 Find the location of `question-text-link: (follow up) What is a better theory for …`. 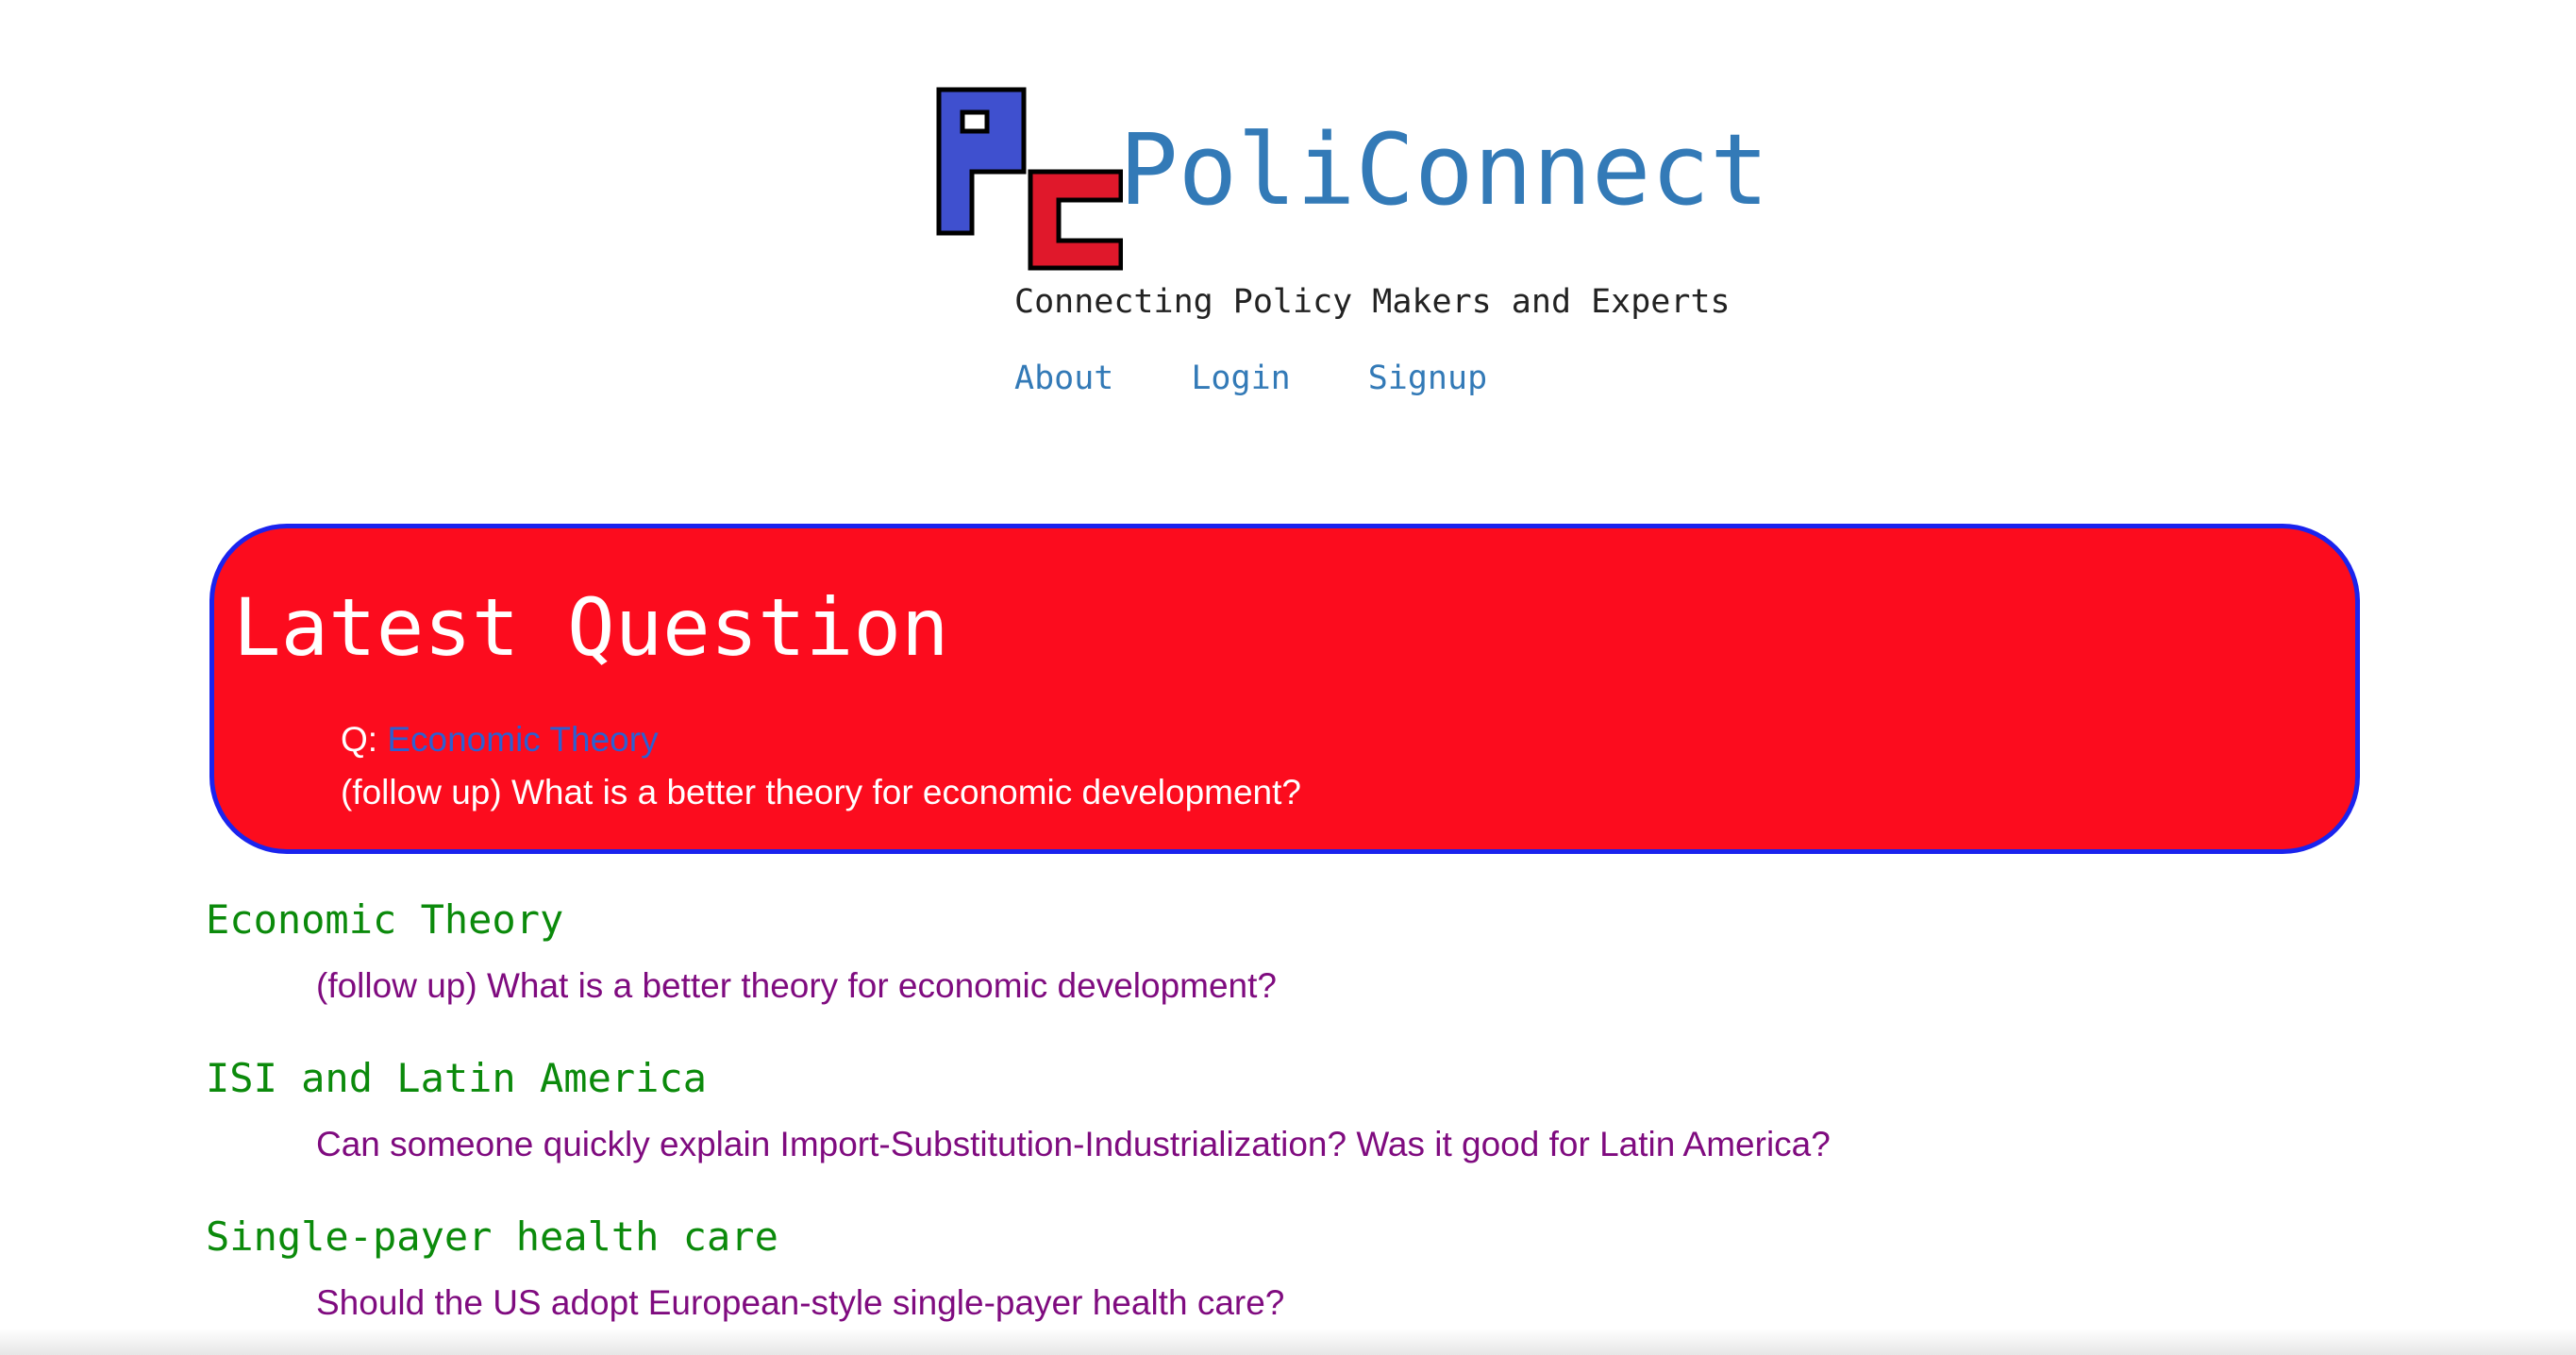

question-text-link: (follow up) What is a better theory for … is located at coordinates (1393, 986).